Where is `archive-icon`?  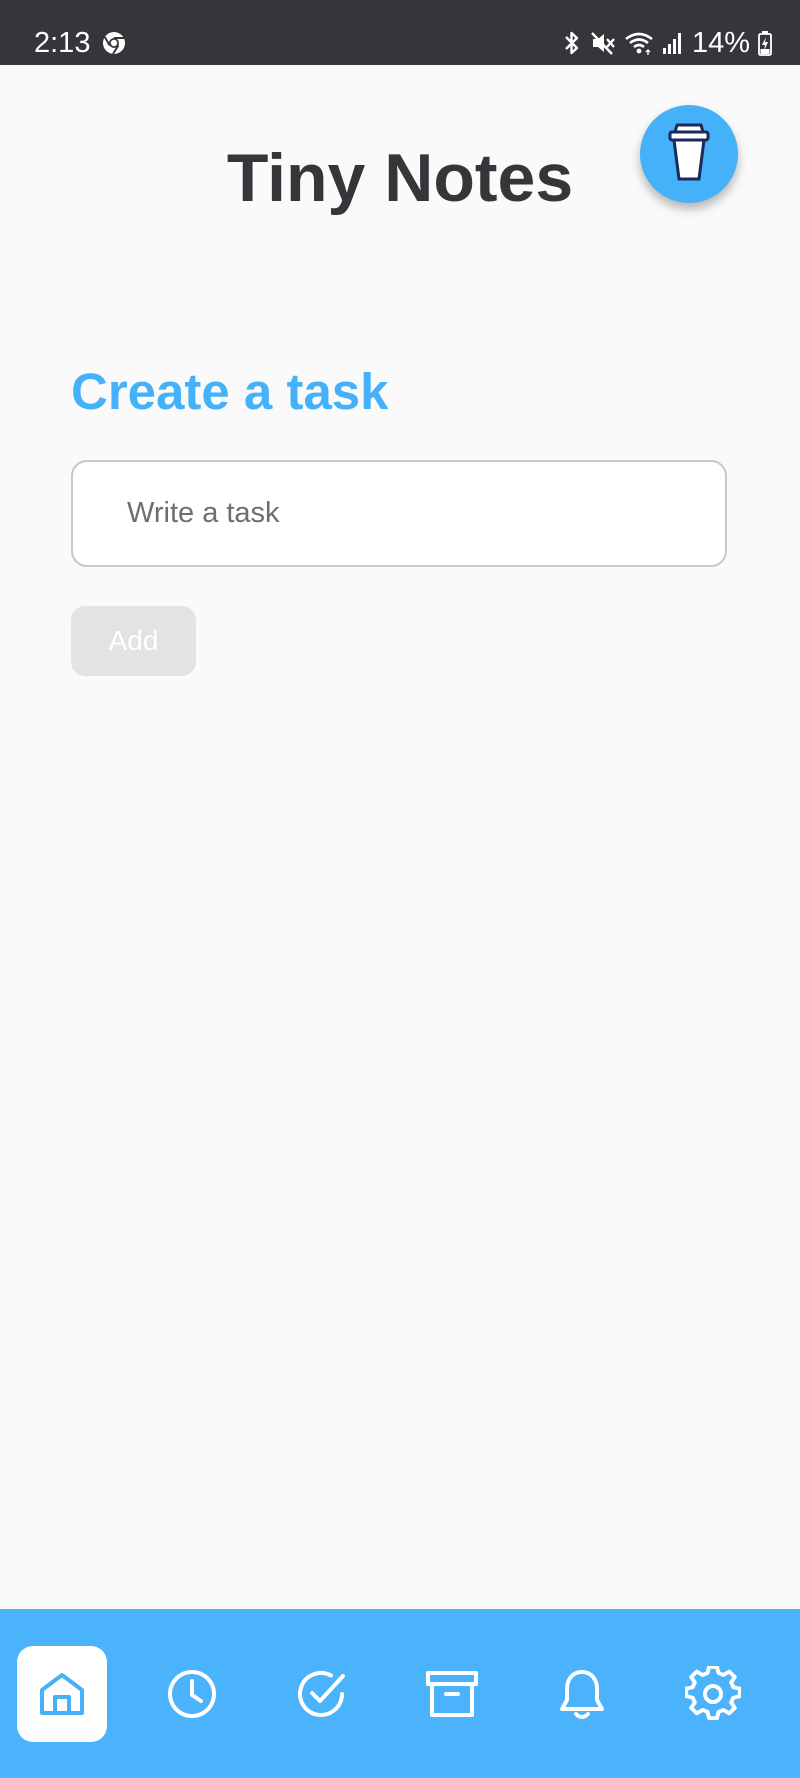 archive-icon is located at coordinates (452, 1694).